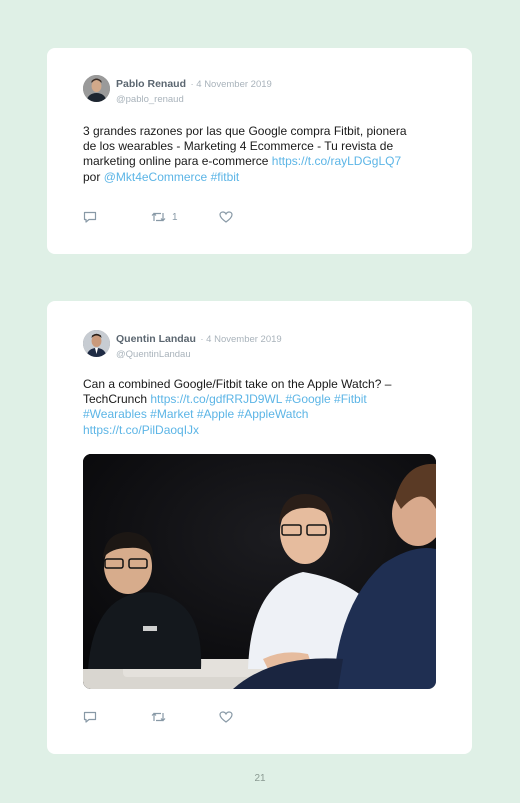 The image size is (520, 803). Describe the element at coordinates (325, 399) in the screenshot. I see `tweet-hashtags: #Google #Fitbit` at that location.